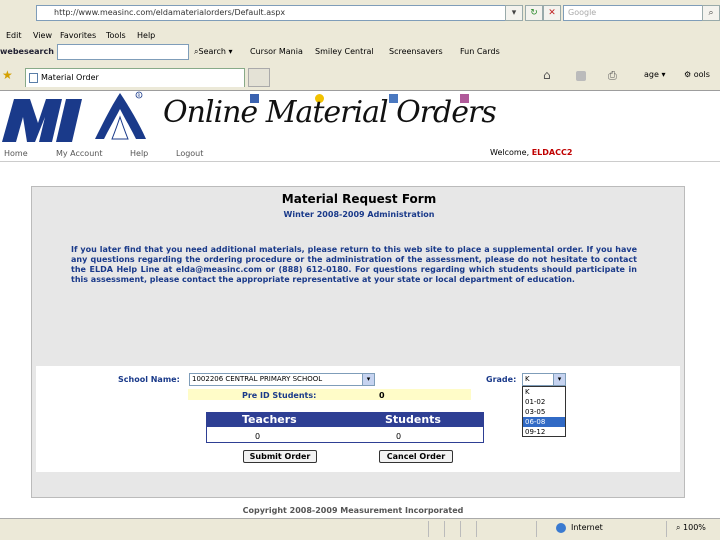 This screenshot has width=720, height=540. I want to click on grade-option: 01-02, so click(545, 402).